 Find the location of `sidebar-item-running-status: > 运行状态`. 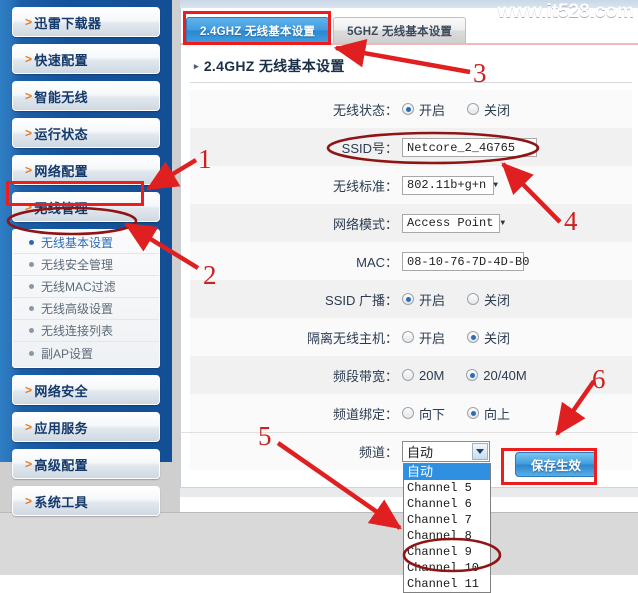

sidebar-item-running-status: > 运行状态 is located at coordinates (86, 133).